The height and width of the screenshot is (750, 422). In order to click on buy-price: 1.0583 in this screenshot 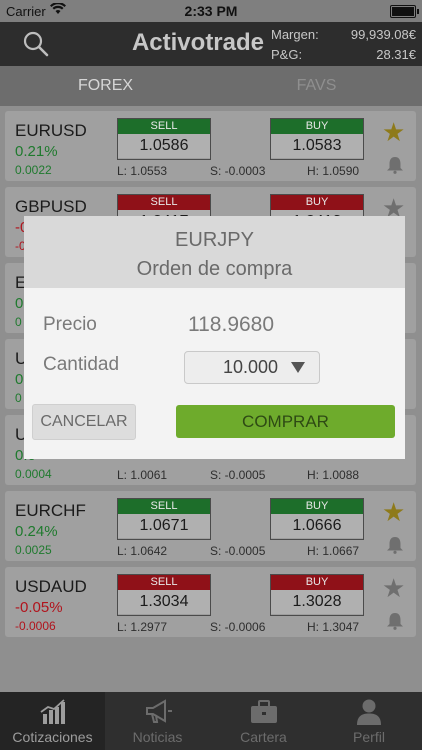, I will do `click(317, 146)`.